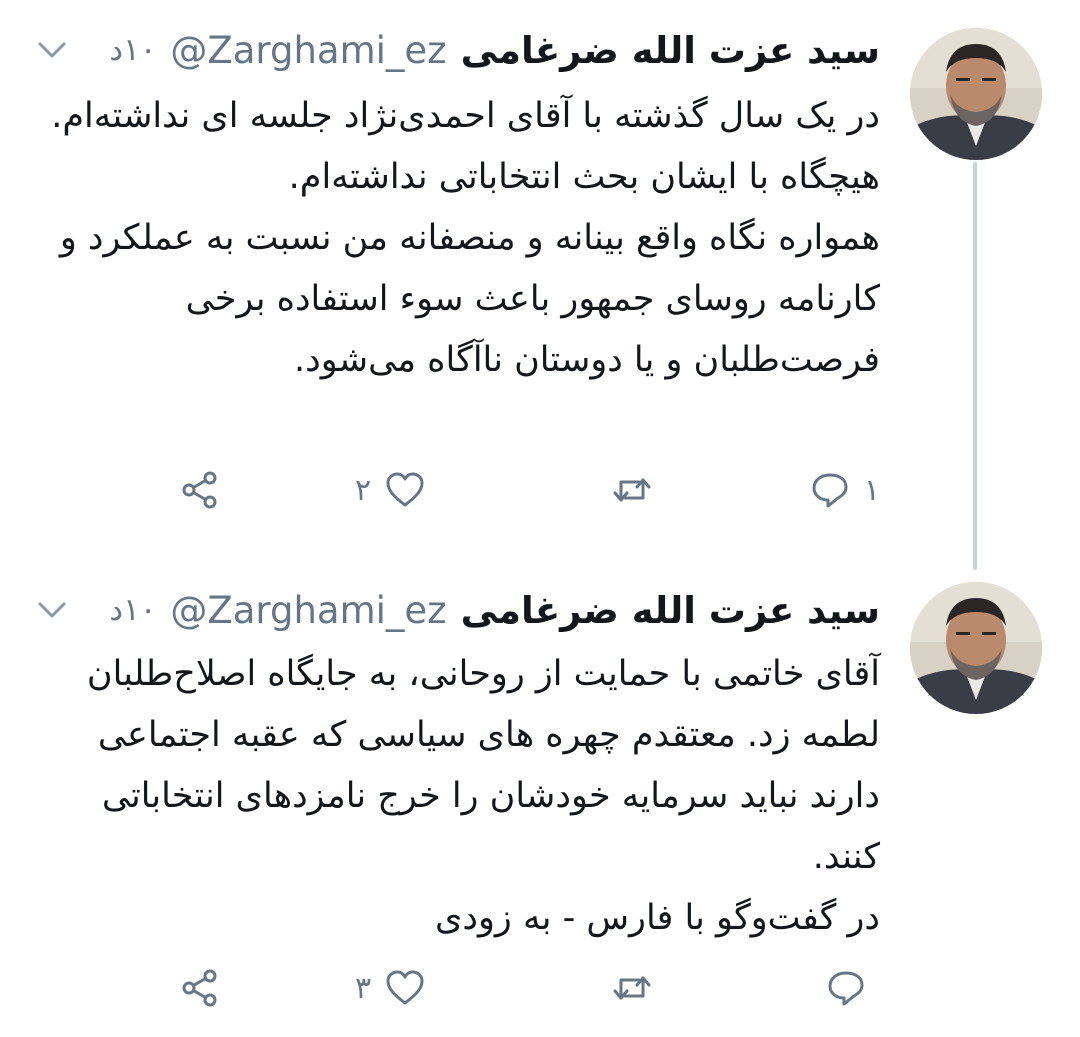 The image size is (1080, 1037). I want to click on like-button: ۲, so click(390, 490).